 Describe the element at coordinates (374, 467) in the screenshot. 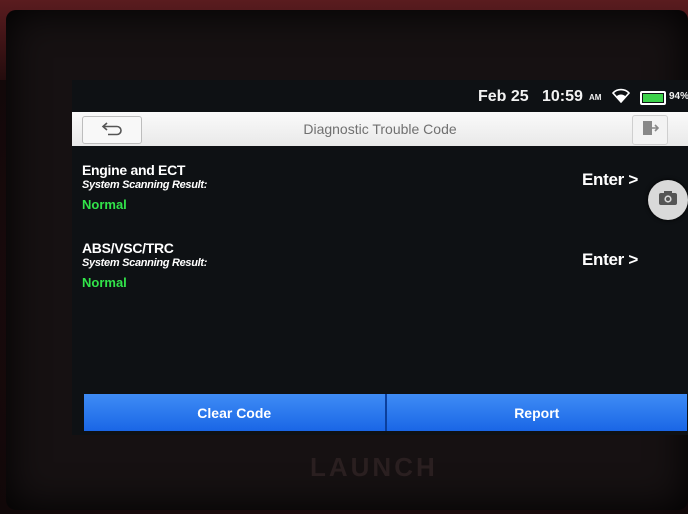

I see `brand-logo: LAUNCH` at that location.